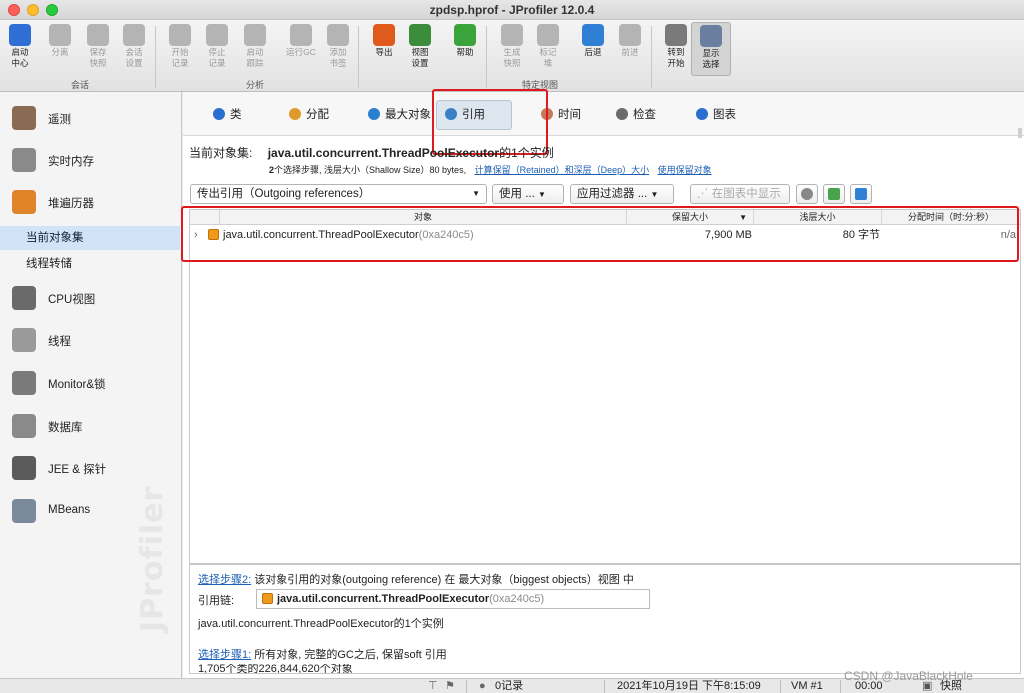 Image resolution: width=1024 pixels, height=693 pixels. I want to click on export-label: 导出, so click(384, 52).